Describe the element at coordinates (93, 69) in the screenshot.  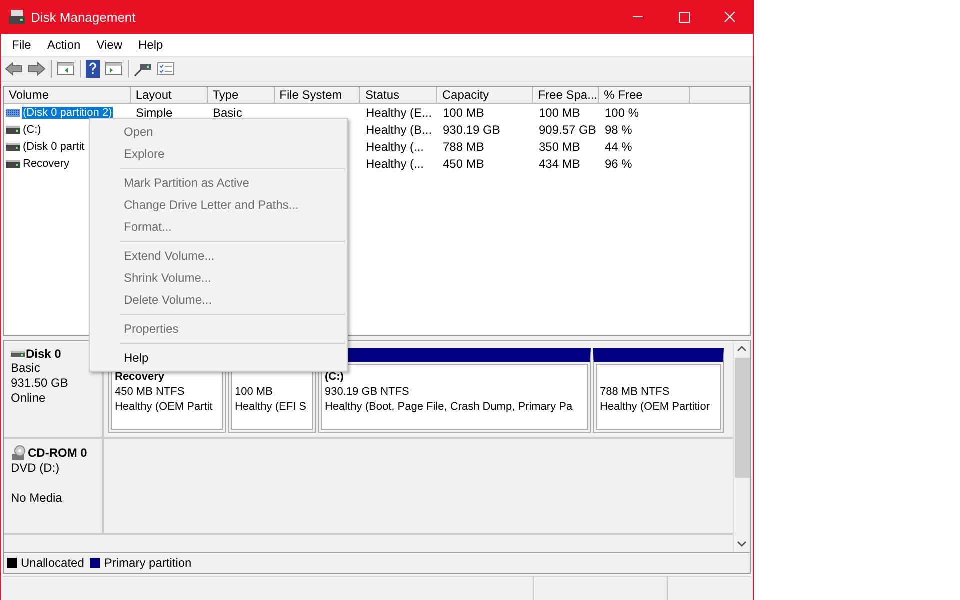
I see `help-icon` at that location.